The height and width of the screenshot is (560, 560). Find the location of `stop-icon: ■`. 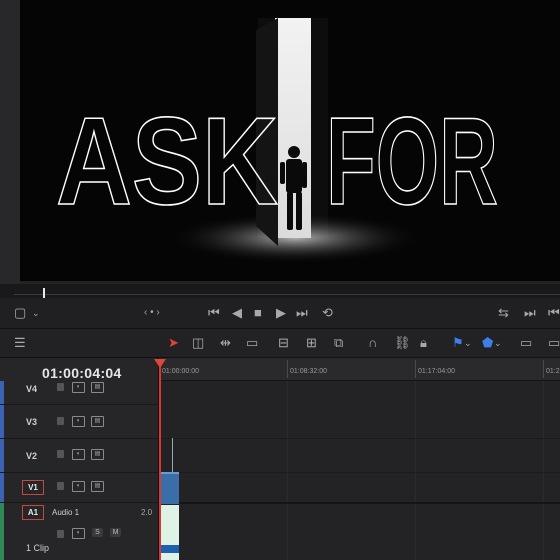

stop-icon: ■ is located at coordinates (258, 313).